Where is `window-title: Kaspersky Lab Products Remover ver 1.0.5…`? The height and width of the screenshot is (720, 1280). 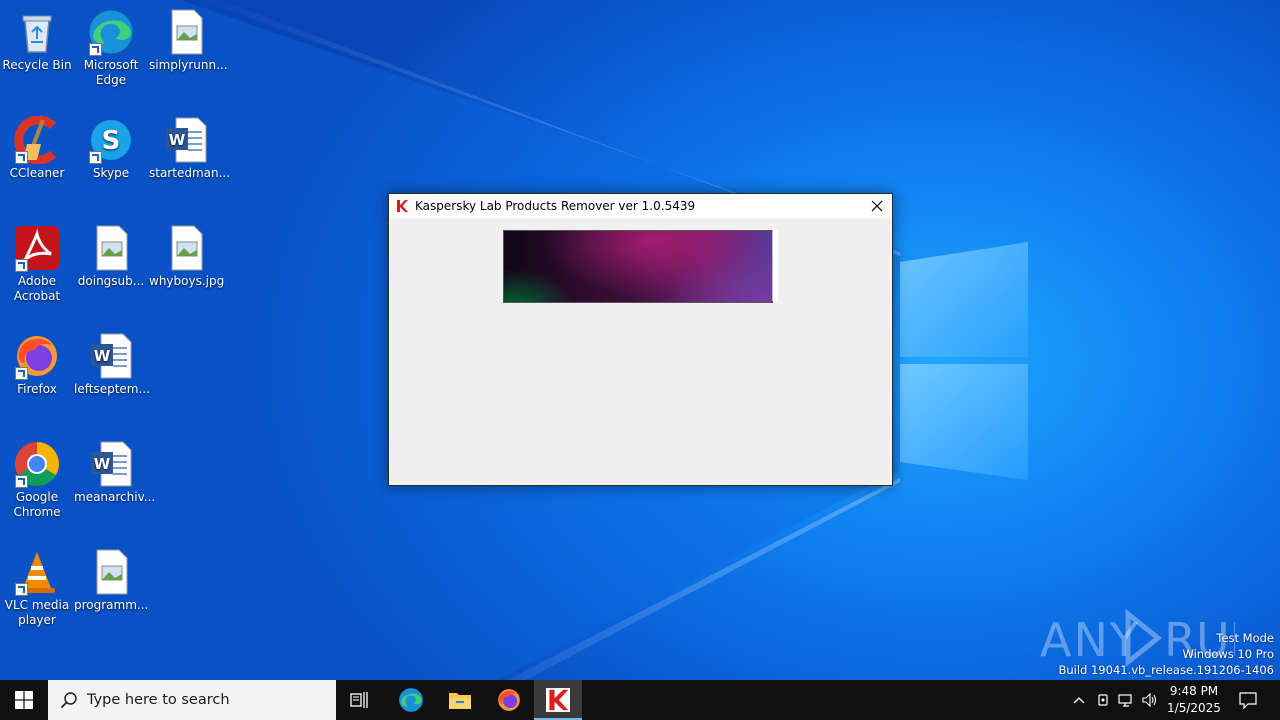
window-title: Kaspersky Lab Products Remover ver 1.0.5… is located at coordinates (555, 206).